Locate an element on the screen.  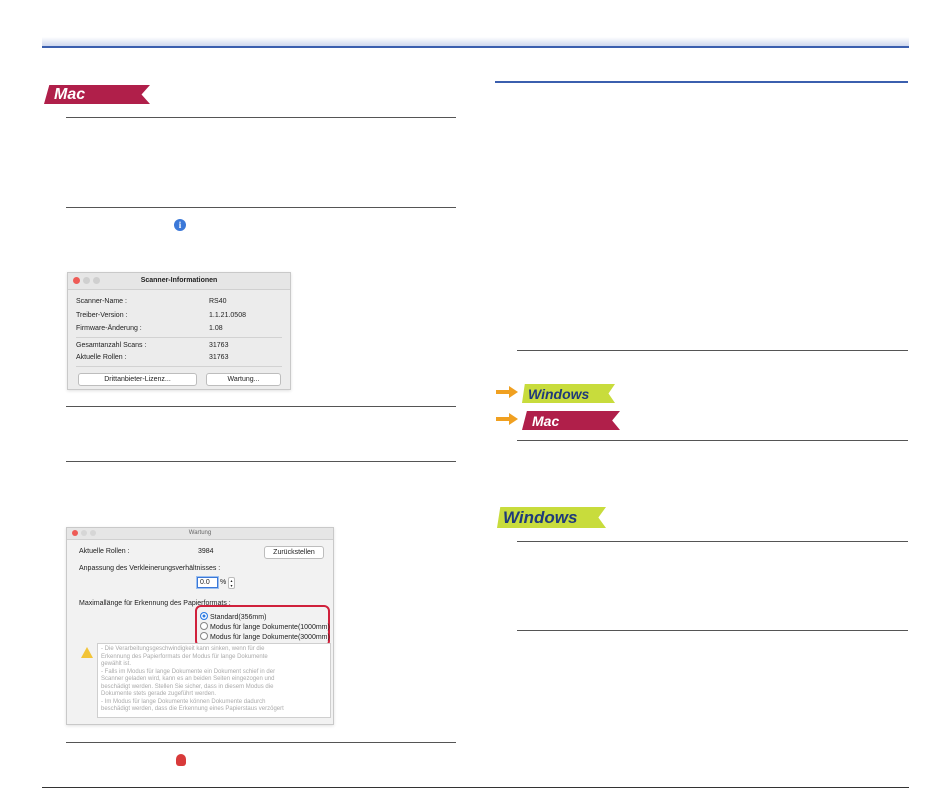
info-row-value: 1.1.21.0508 is located at coordinates (227, 315).